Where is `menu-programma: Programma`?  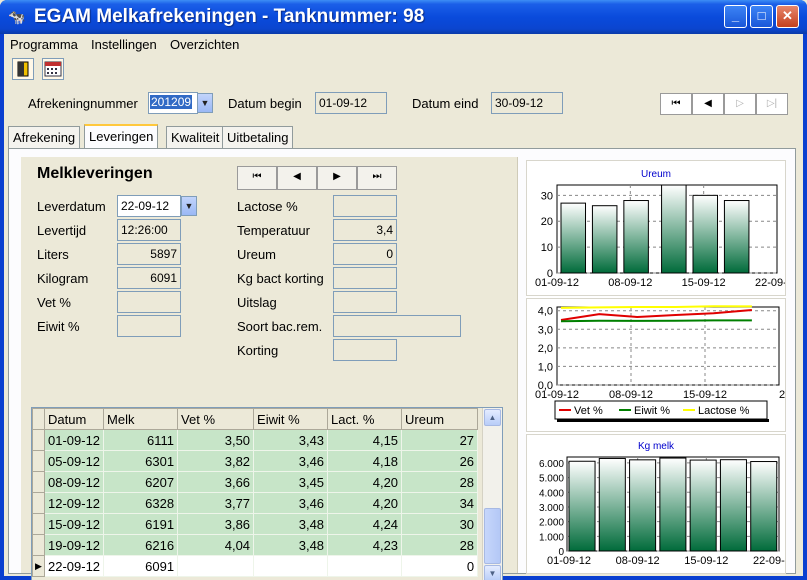 menu-programma: Programma is located at coordinates (44, 44).